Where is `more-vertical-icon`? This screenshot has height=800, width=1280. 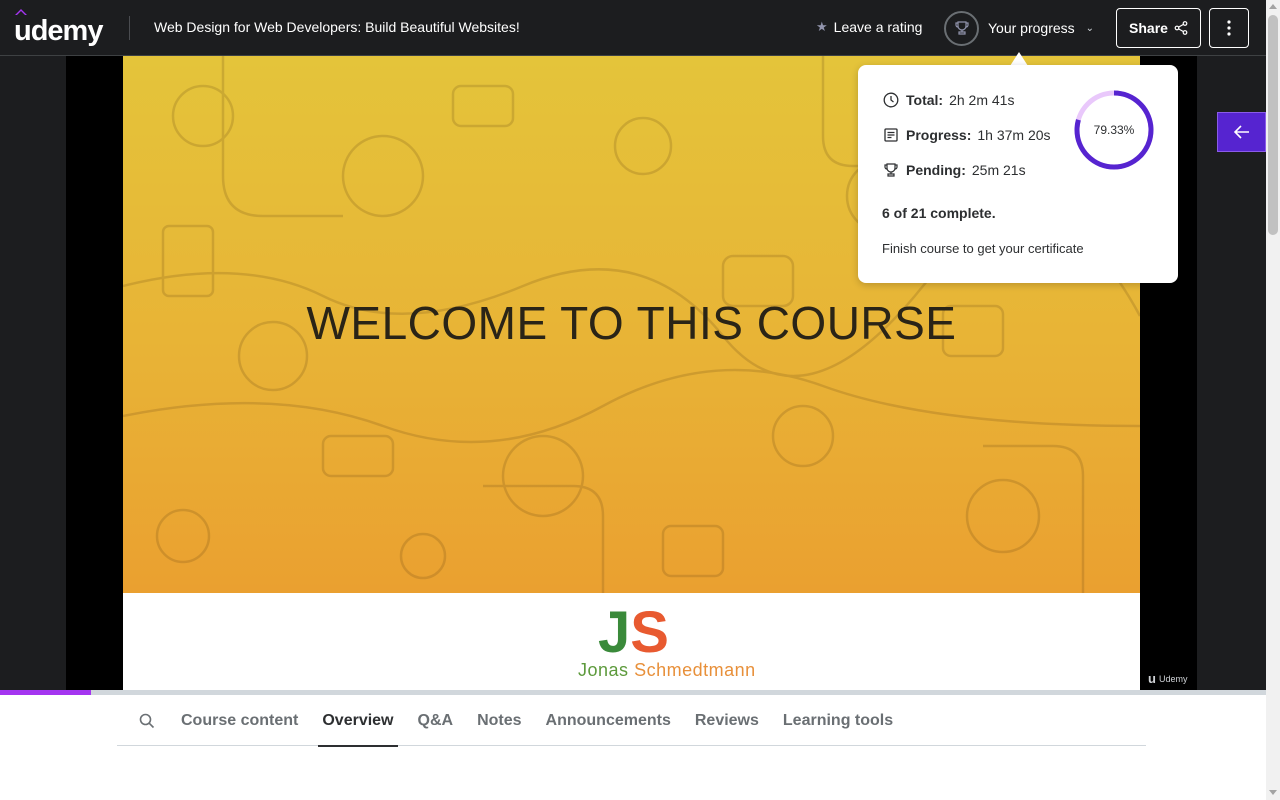 more-vertical-icon is located at coordinates (1229, 28).